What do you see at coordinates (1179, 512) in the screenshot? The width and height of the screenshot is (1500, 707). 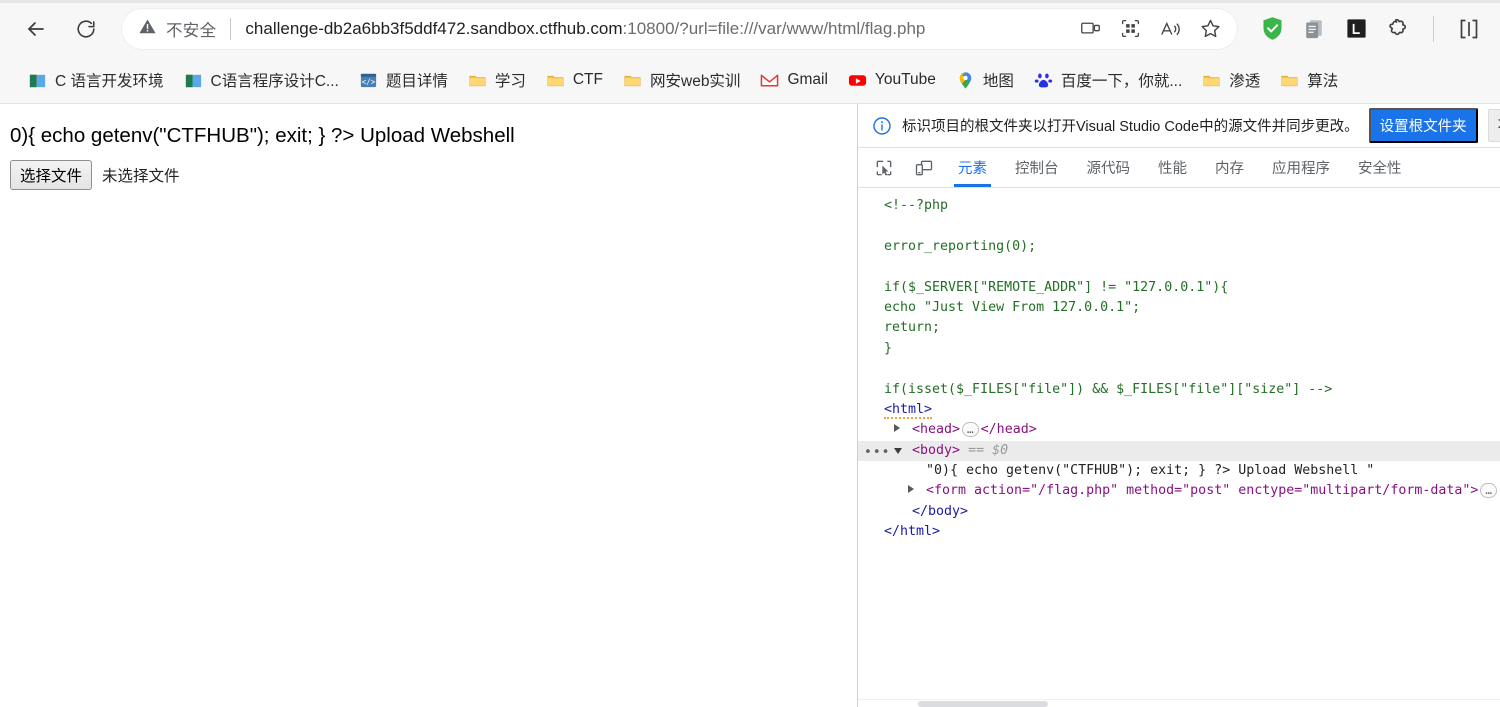 I see `dom-line-body-close: </body>` at bounding box center [1179, 512].